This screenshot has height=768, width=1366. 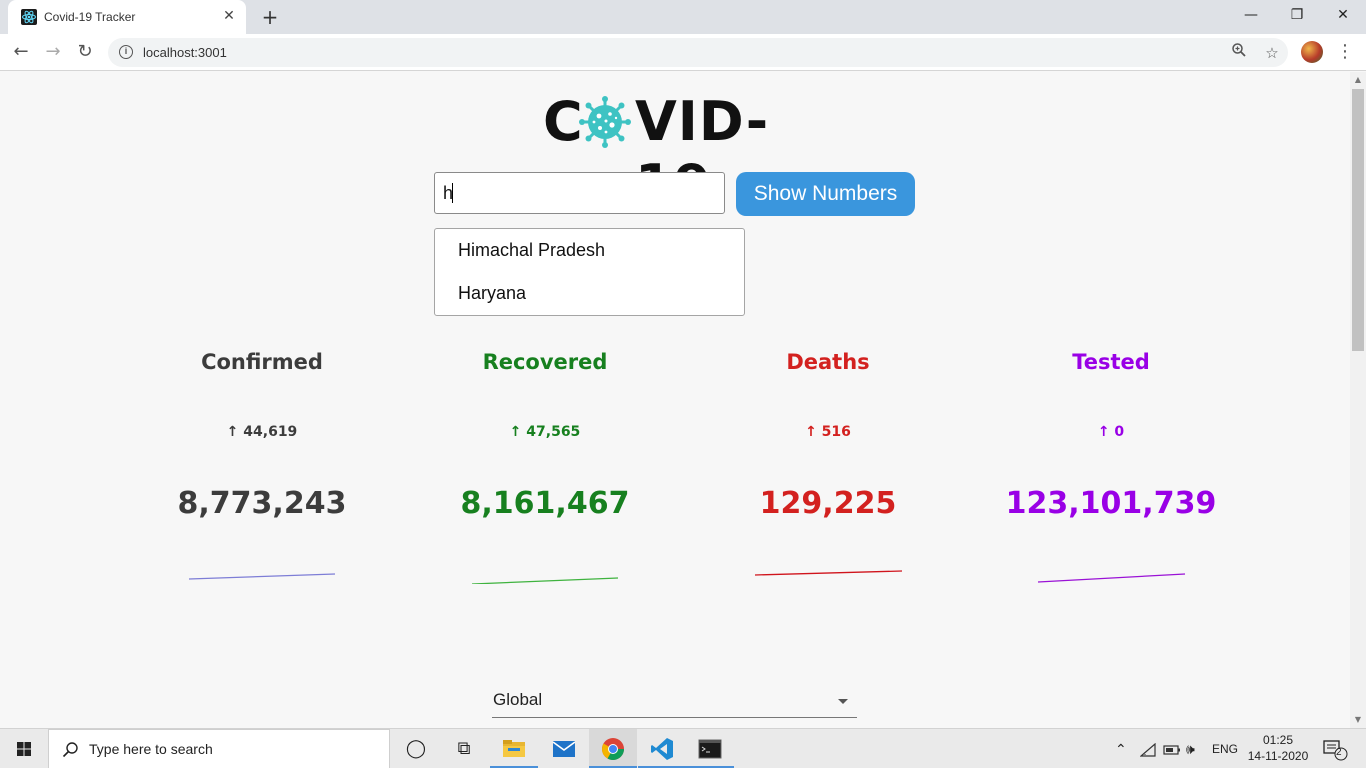 I want to click on stat-total: 8,161,467, so click(x=545, y=503).